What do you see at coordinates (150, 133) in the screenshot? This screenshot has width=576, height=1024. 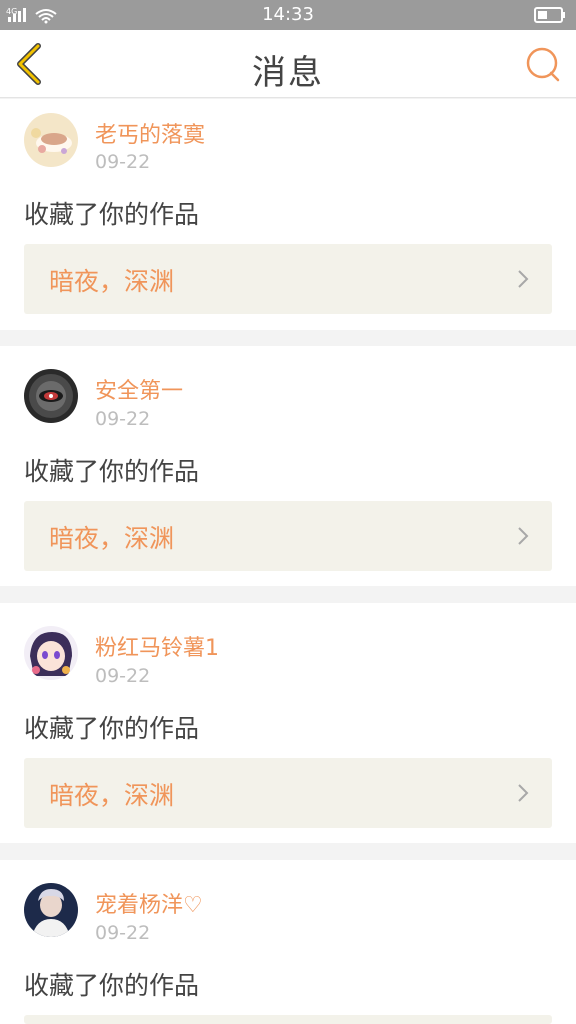 I see `username: 老丐的落寞` at bounding box center [150, 133].